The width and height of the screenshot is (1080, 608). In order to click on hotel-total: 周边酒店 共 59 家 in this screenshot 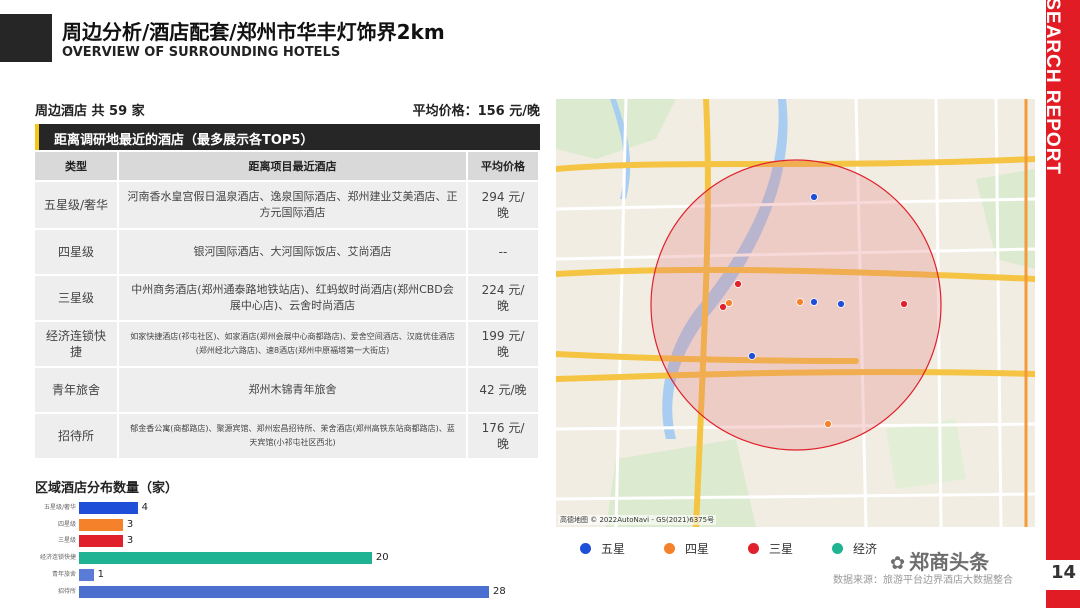, I will do `click(90, 111)`.